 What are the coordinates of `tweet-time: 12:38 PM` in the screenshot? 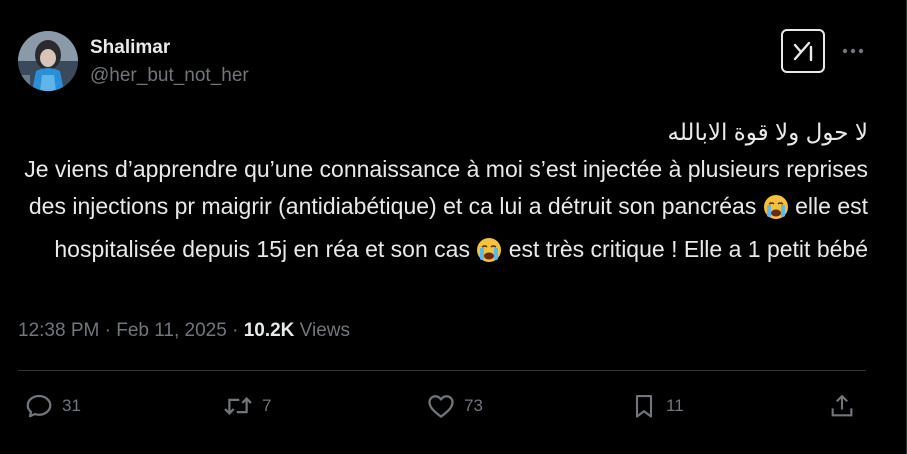 It's located at (58, 330).